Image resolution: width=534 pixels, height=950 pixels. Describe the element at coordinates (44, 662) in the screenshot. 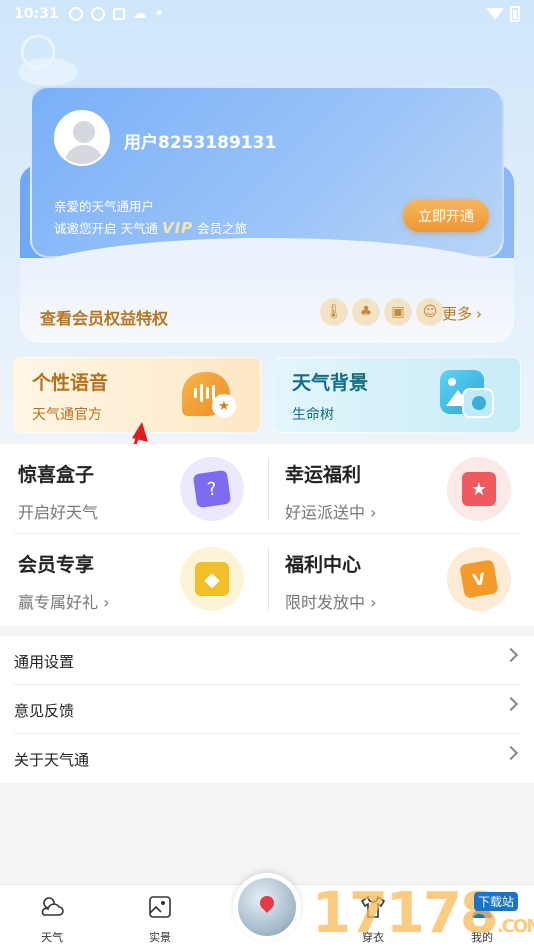

I see `settings-label: 通用设置` at that location.